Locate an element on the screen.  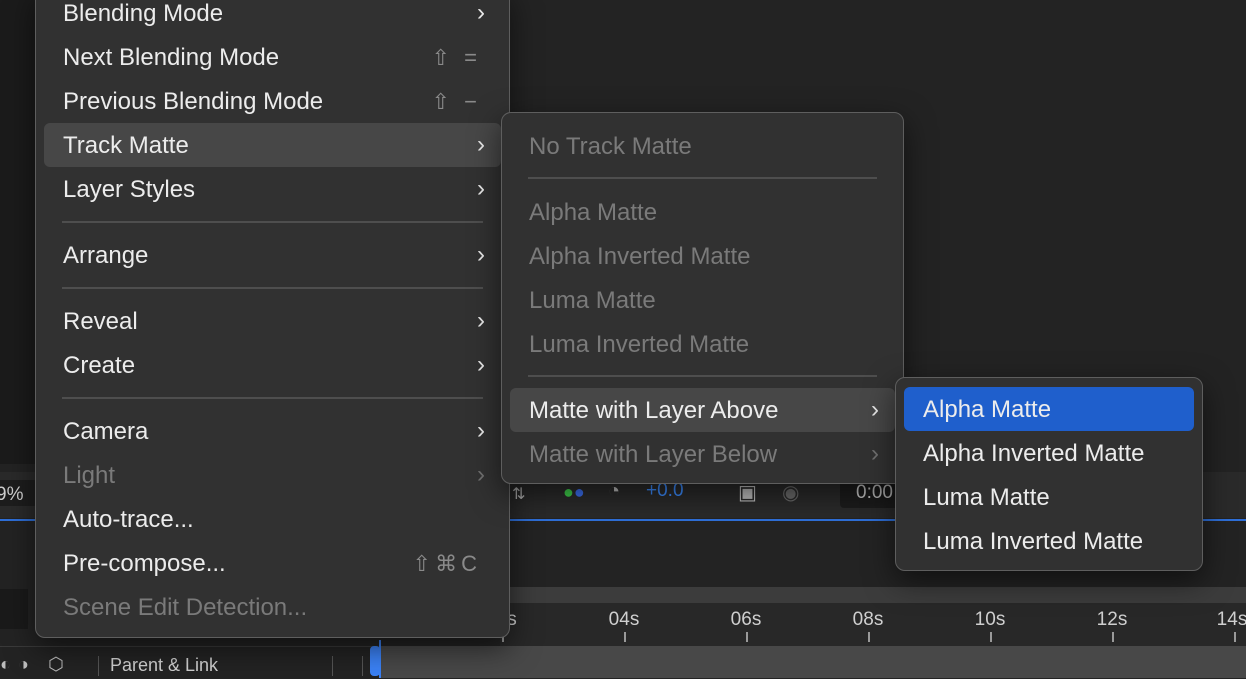
work-area-bar is located at coordinates (873, 595).